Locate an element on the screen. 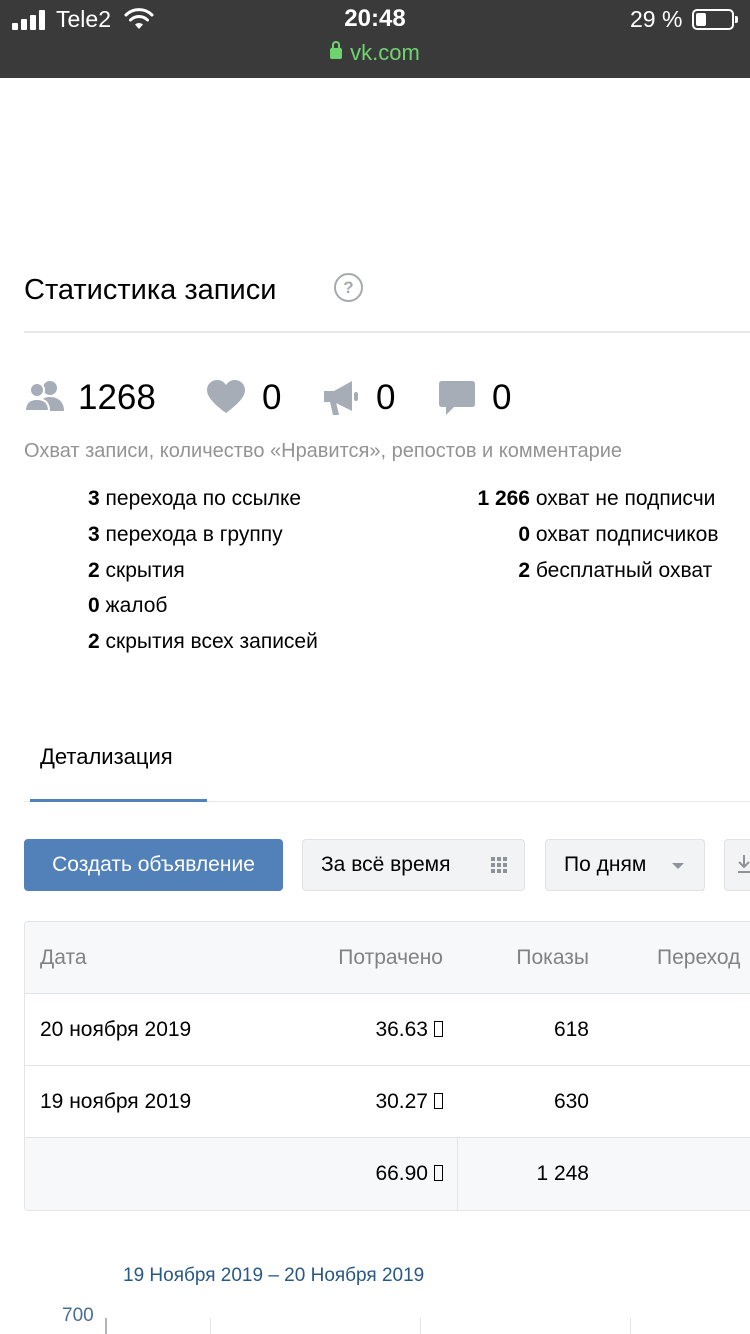 The image size is (750, 1334). create-ad-button: Создать объявление is located at coordinates (153, 865).